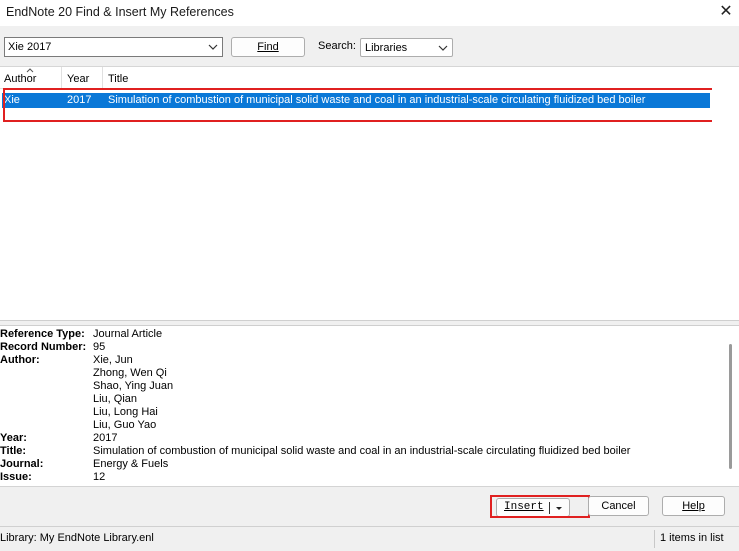 The width and height of the screenshot is (739, 551). Describe the element at coordinates (540, 506) in the screenshot. I see `insert-highlight-annotation` at that location.